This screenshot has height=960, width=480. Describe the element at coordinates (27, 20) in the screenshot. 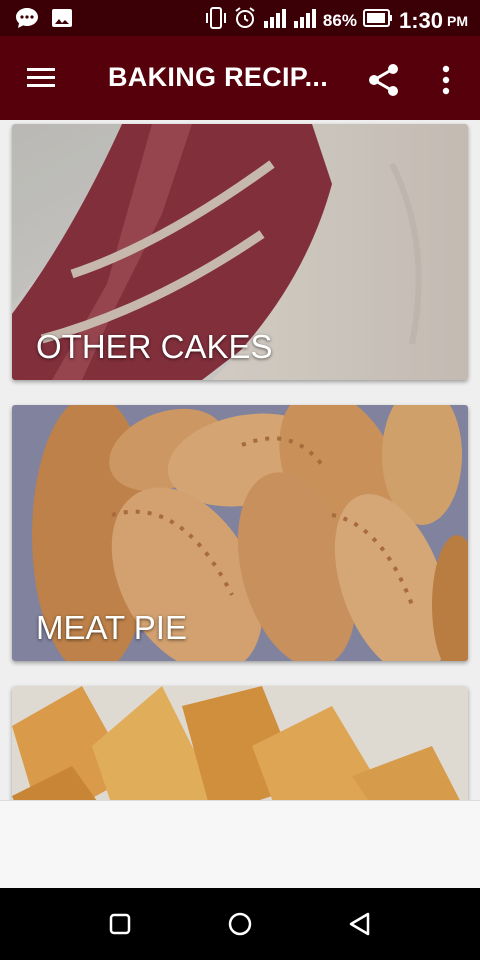

I see `message-icon` at that location.